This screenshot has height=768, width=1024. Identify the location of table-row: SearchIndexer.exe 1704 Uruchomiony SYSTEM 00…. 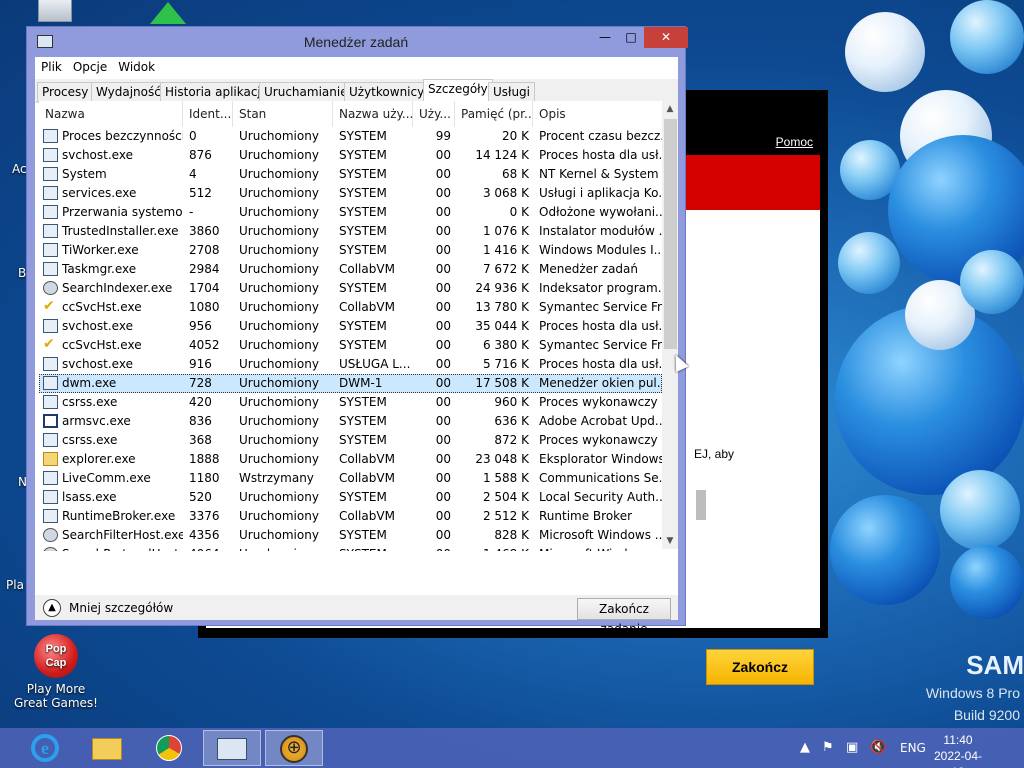
(350, 288).